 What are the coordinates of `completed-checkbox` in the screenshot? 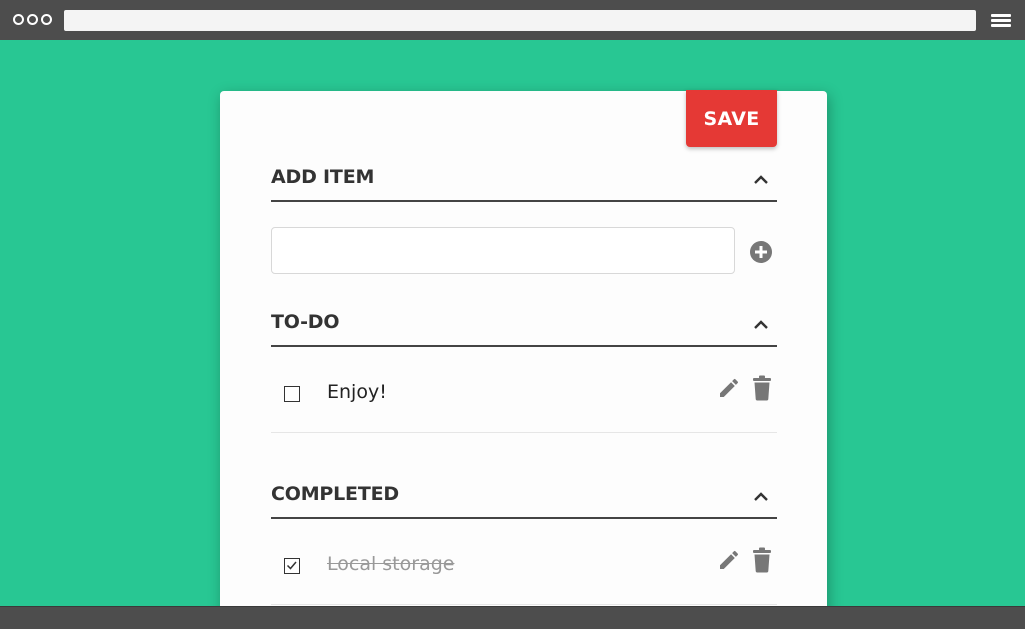 It's located at (292, 566).